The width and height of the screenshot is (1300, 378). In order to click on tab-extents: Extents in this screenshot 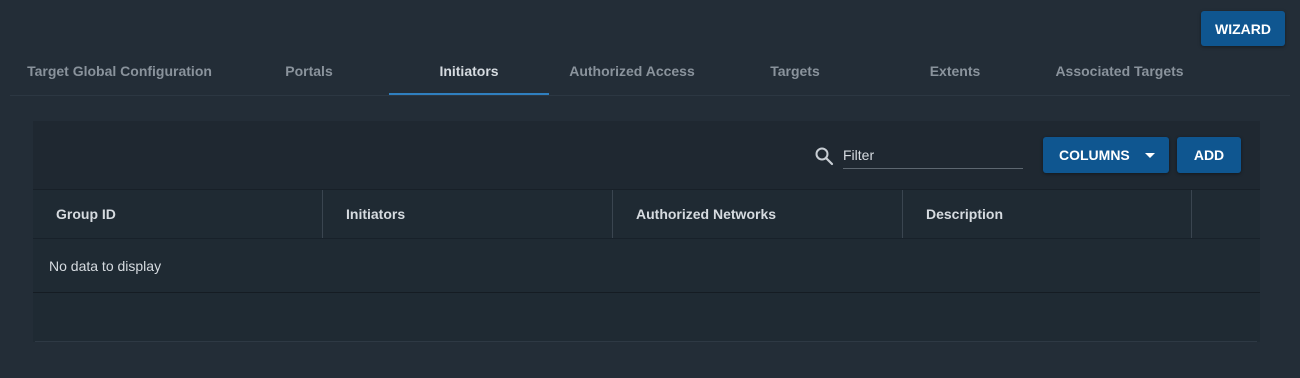, I will do `click(955, 71)`.